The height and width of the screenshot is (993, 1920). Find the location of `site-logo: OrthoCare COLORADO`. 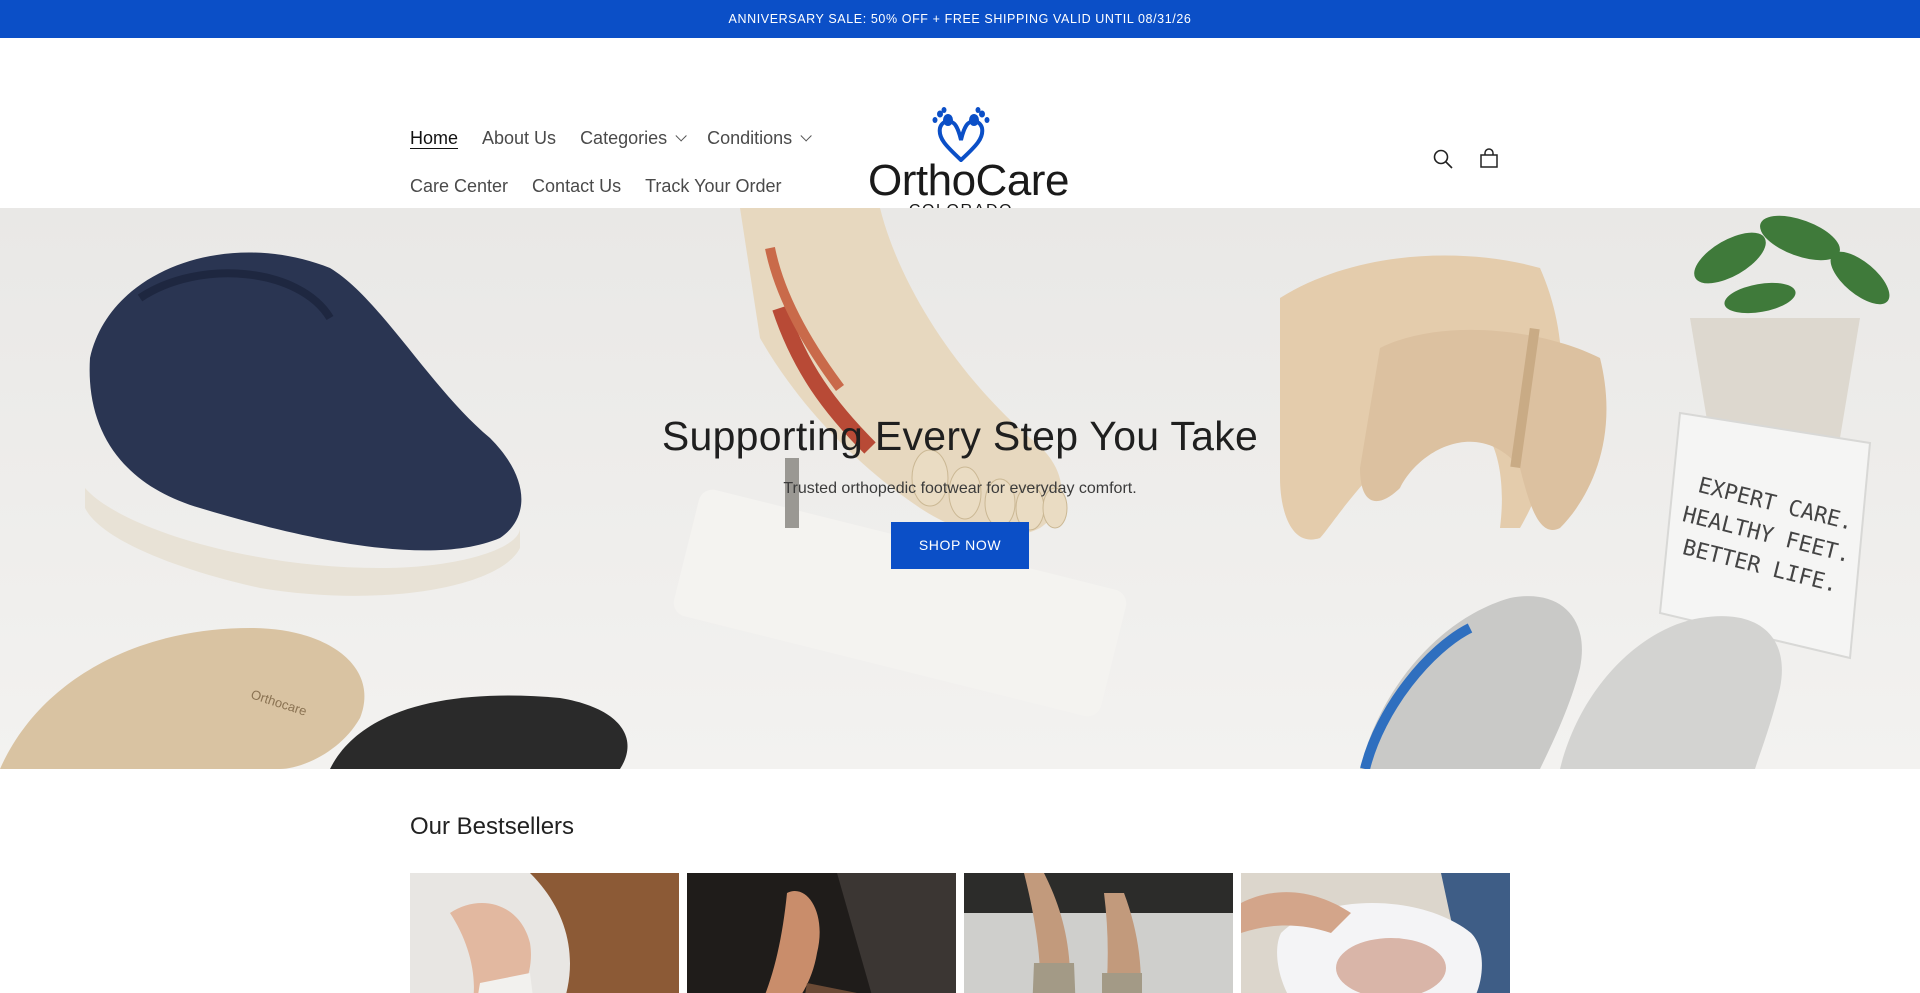

site-logo: OrthoCare COLORADO is located at coordinates (968, 162).